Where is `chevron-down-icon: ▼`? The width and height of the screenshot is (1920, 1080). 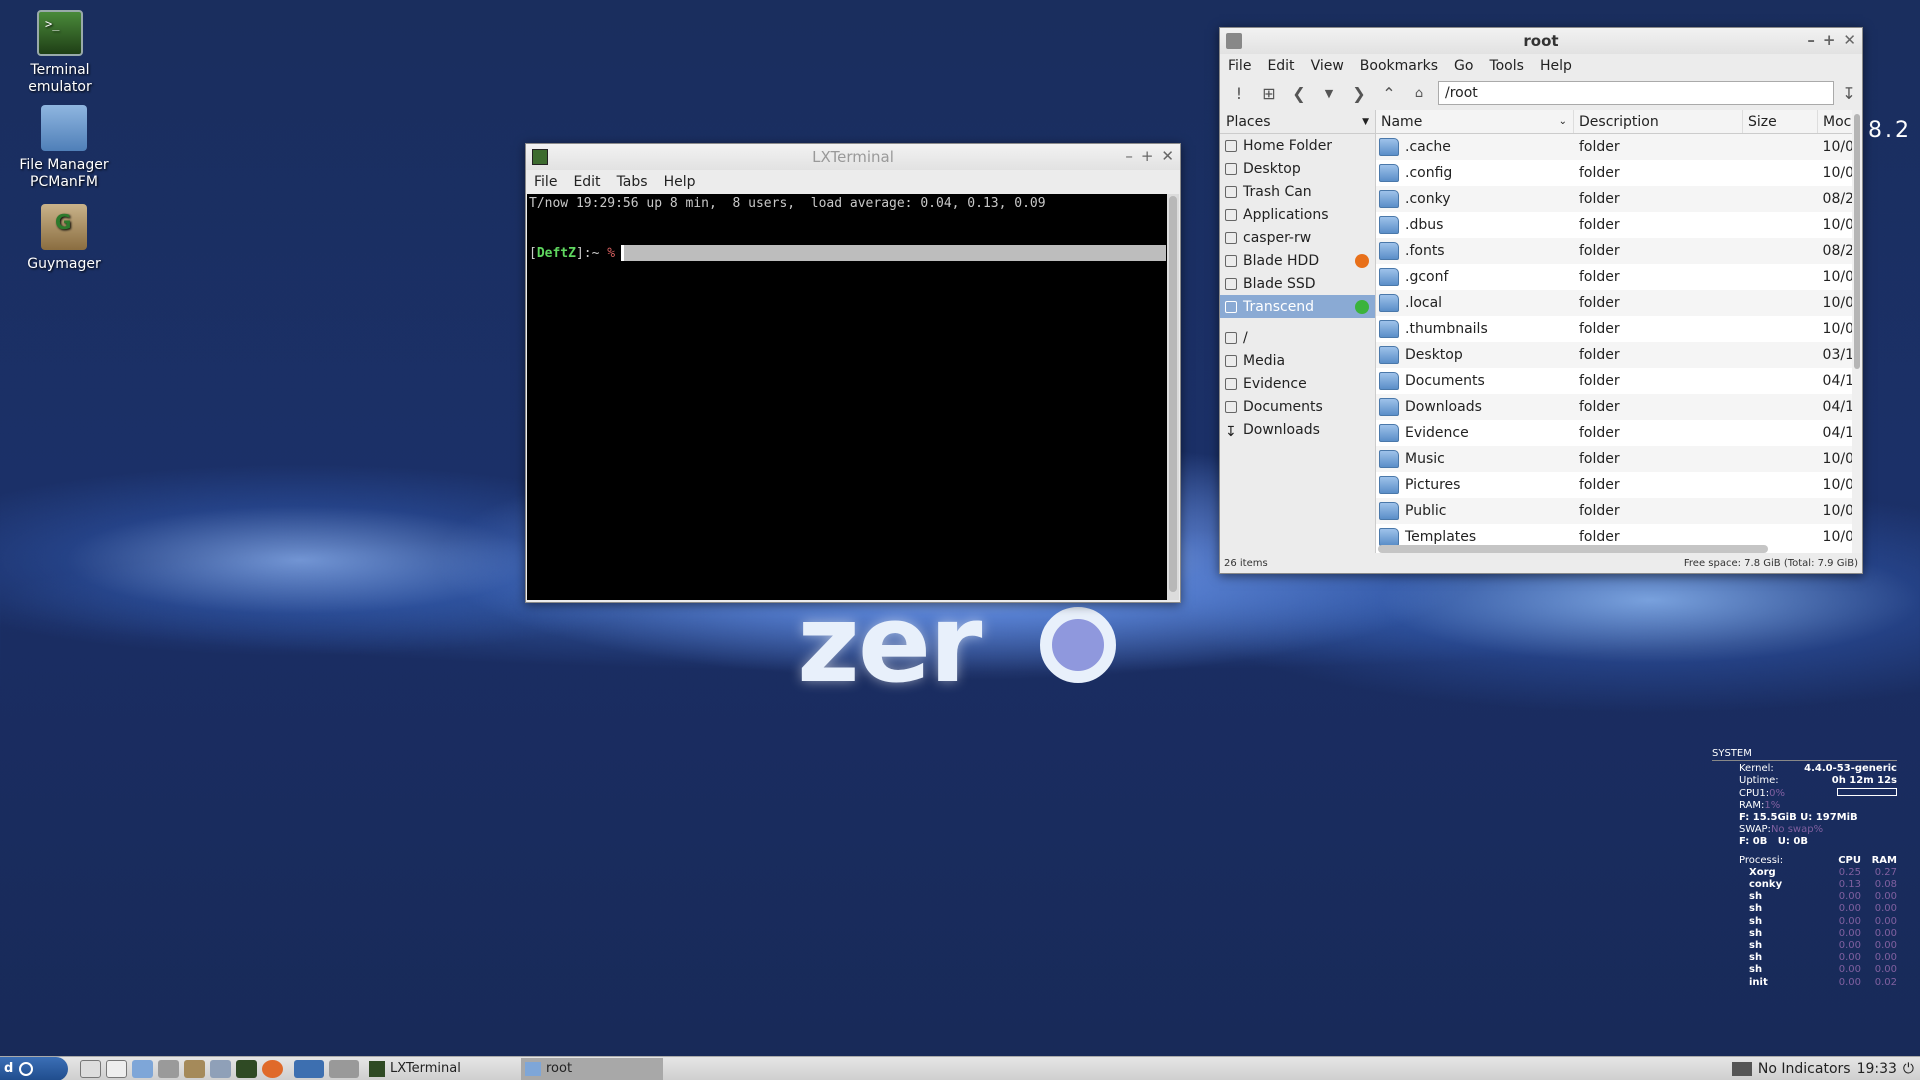
chevron-down-icon: ▼ is located at coordinates (1365, 122).